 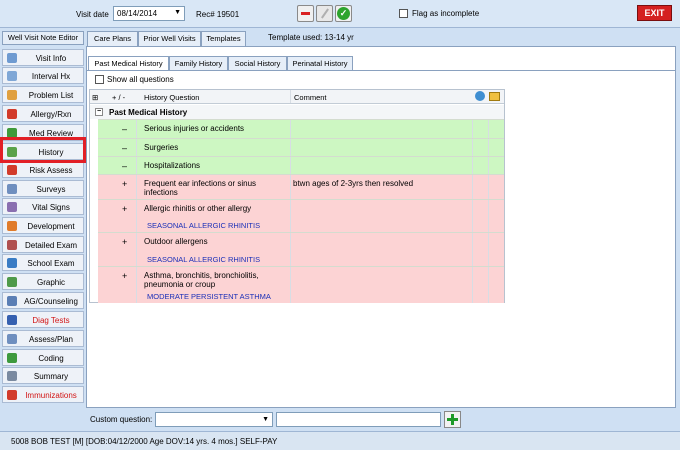 What do you see at coordinates (51, 207) in the screenshot?
I see `sidebar-item-label: Vital Signs` at bounding box center [51, 207].